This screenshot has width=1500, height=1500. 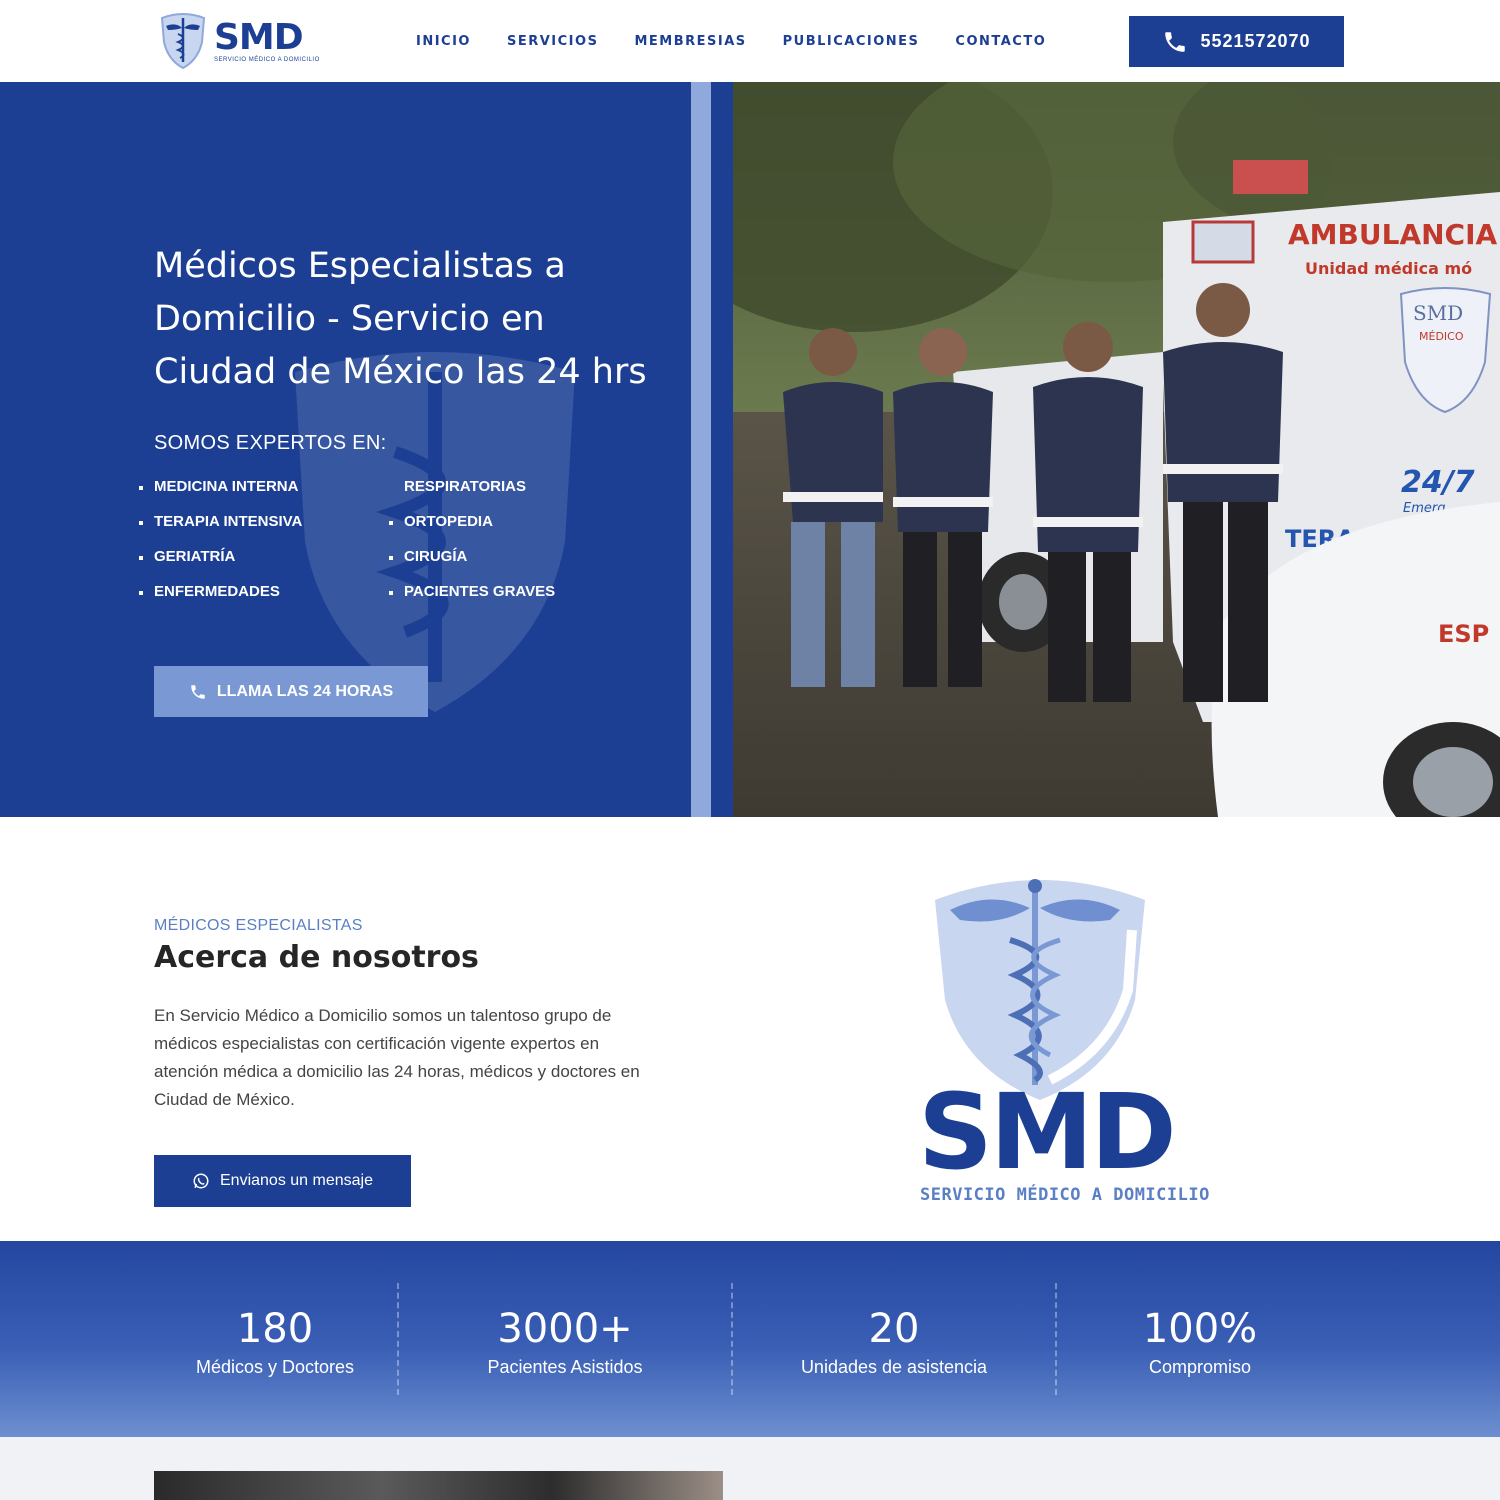 I want to click on list-item: CIRUGÍA, so click(x=471, y=564).